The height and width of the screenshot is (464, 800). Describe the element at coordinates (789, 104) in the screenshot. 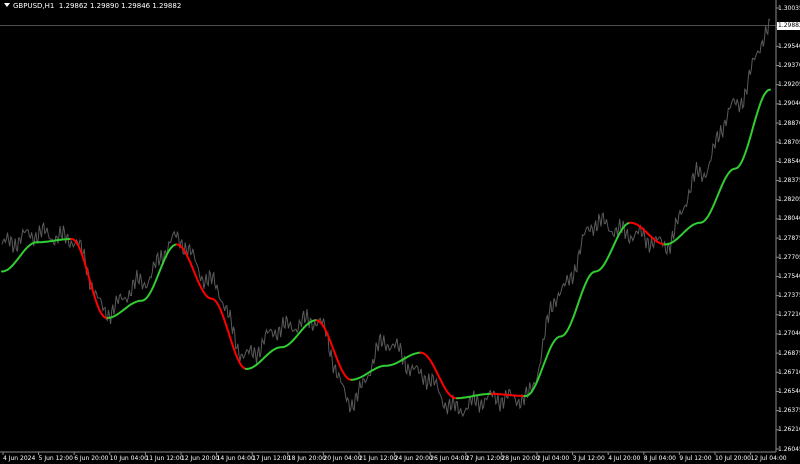

I see `price-tick-label: 1.29040` at that location.